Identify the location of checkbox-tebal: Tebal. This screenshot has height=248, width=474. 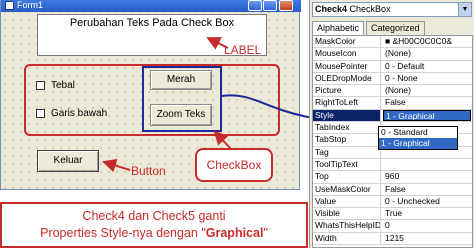
(55, 85).